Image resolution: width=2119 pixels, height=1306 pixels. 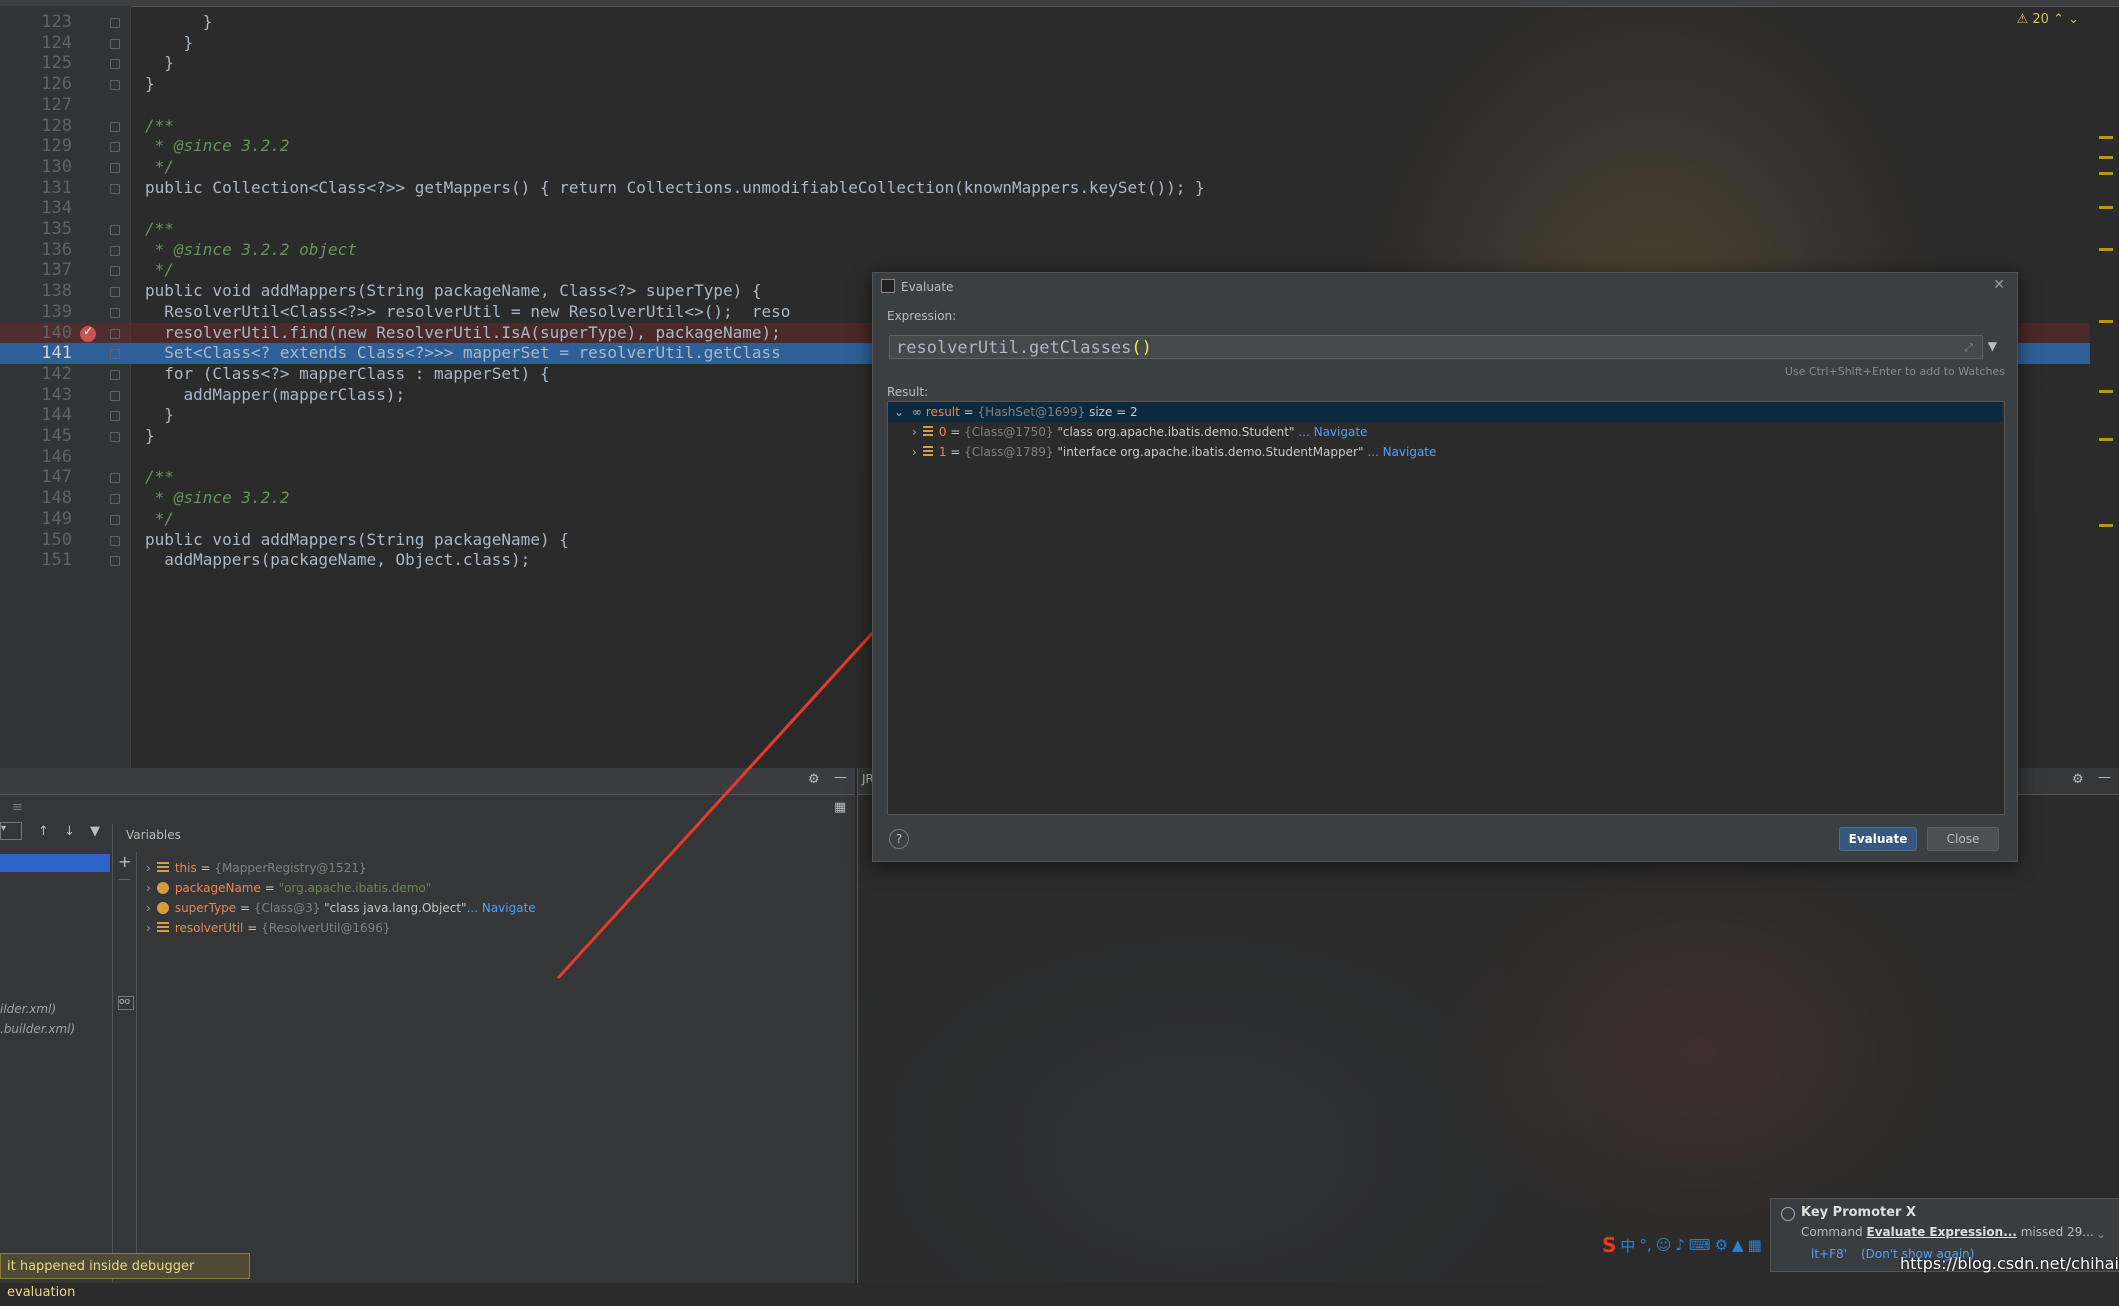 I want to click on debugger-toast: it happened inside debugger evaluation, so click(x=125, y=1276).